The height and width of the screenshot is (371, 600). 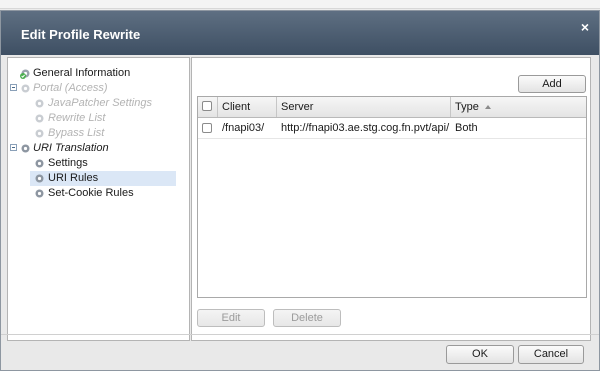 I want to click on column-header-type-label: Type, so click(x=467, y=107).